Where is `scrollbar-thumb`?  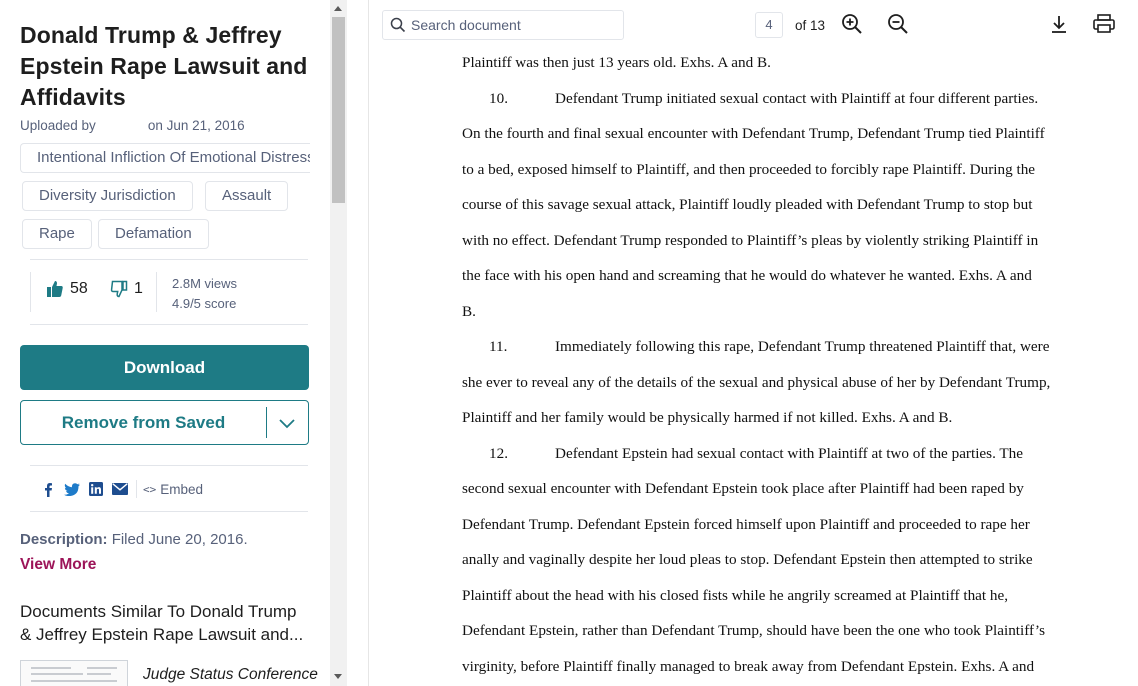
scrollbar-thumb is located at coordinates (338, 110).